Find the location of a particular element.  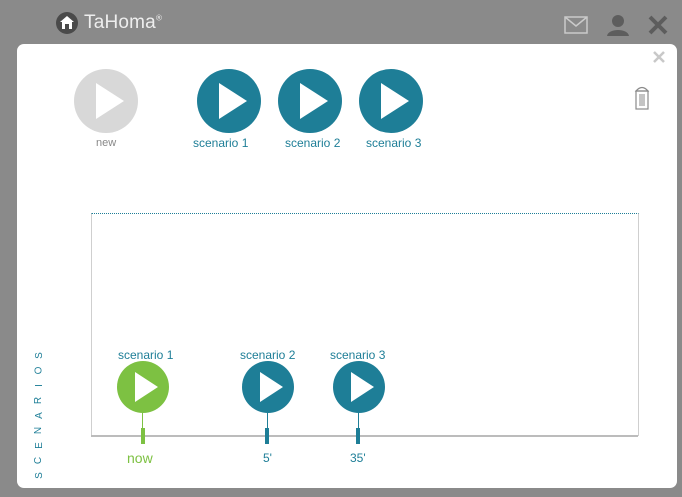

timeline-time-now: now is located at coordinates (140, 458).